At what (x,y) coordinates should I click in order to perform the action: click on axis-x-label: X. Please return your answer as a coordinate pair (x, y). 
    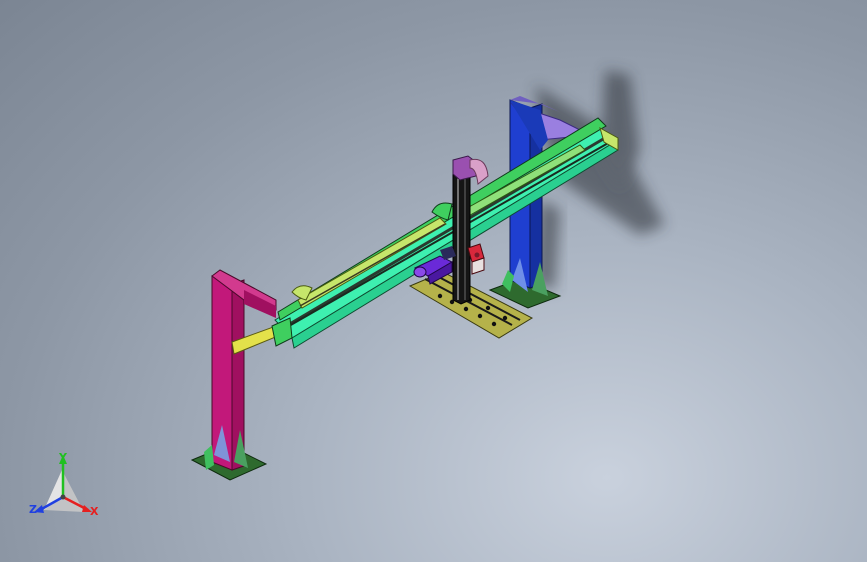
    Looking at the image, I should click on (94, 511).